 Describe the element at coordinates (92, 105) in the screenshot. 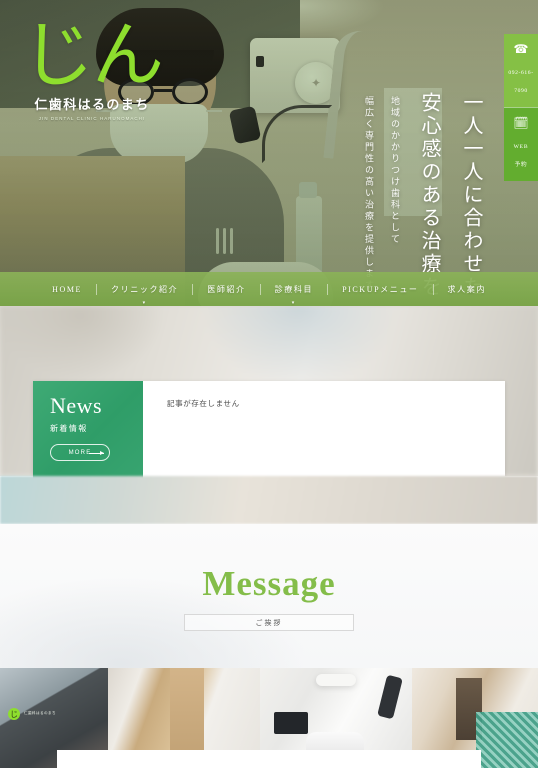

I see `logo-clinic-name: 仁歯科はるのまち` at that location.